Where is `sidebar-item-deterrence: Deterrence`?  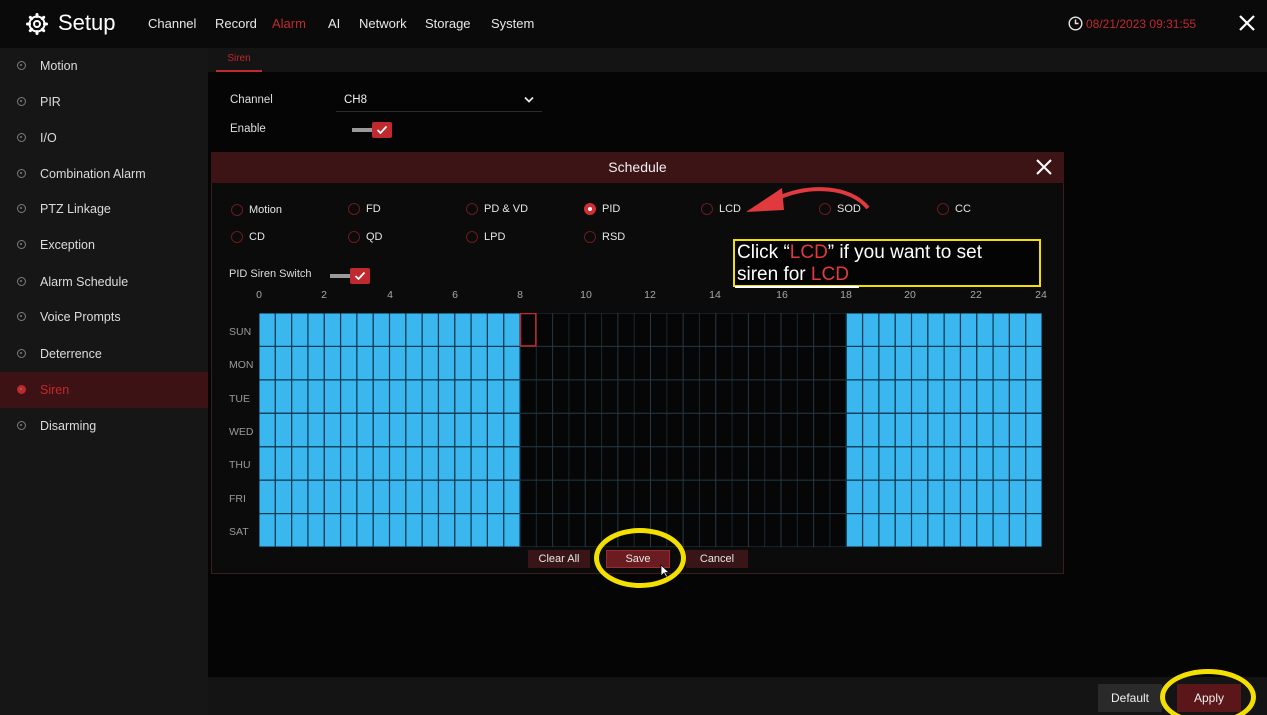
sidebar-item-deterrence: Deterrence is located at coordinates (104, 354).